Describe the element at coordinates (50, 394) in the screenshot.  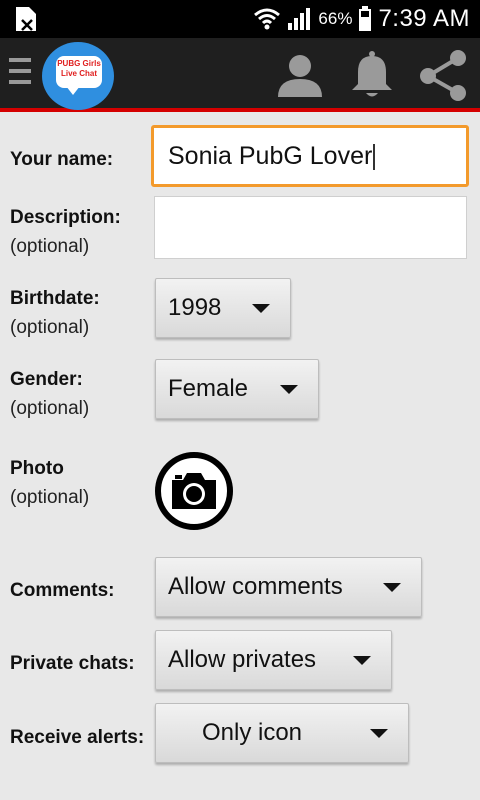
I see `gender-label: Gender: (optional)` at that location.